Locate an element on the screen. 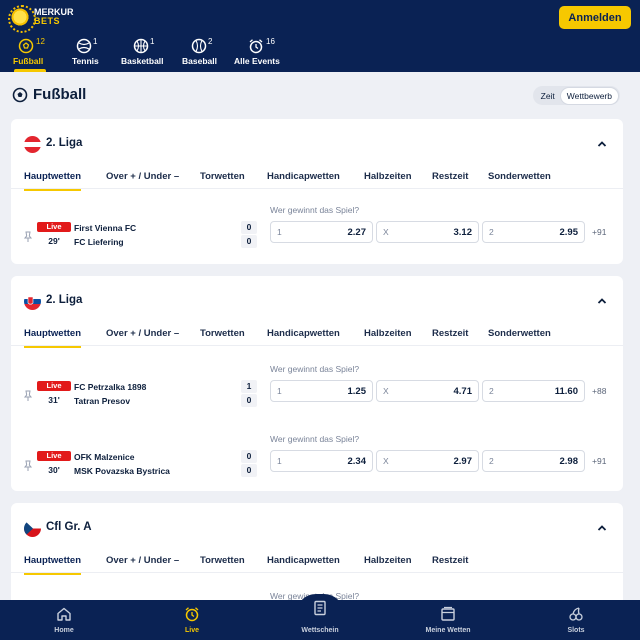 The height and width of the screenshot is (640, 640). sort-option-wettbewerb: Wettbewerb is located at coordinates (589, 95).